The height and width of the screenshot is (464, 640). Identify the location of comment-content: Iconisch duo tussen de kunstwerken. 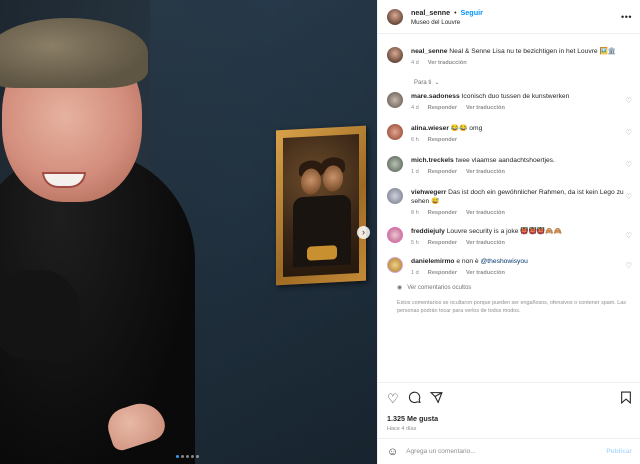
(515, 96).